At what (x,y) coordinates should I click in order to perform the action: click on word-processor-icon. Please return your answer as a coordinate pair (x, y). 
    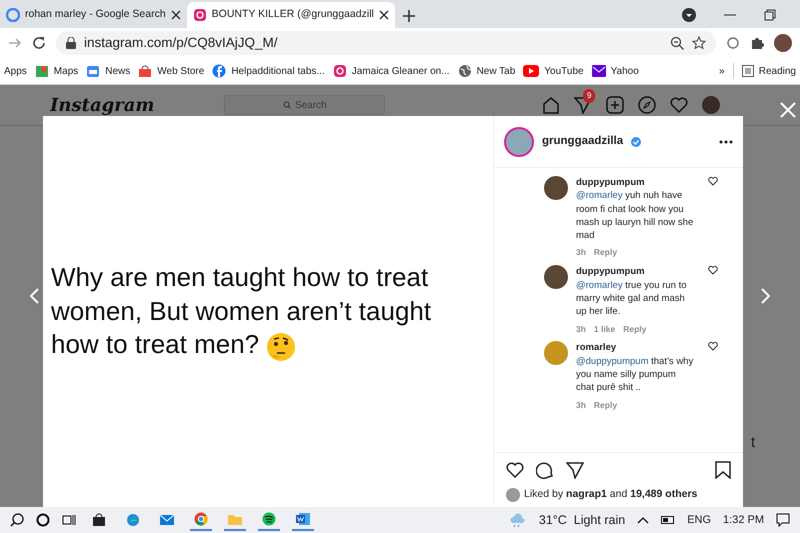
    Looking at the image, I should click on (303, 519).